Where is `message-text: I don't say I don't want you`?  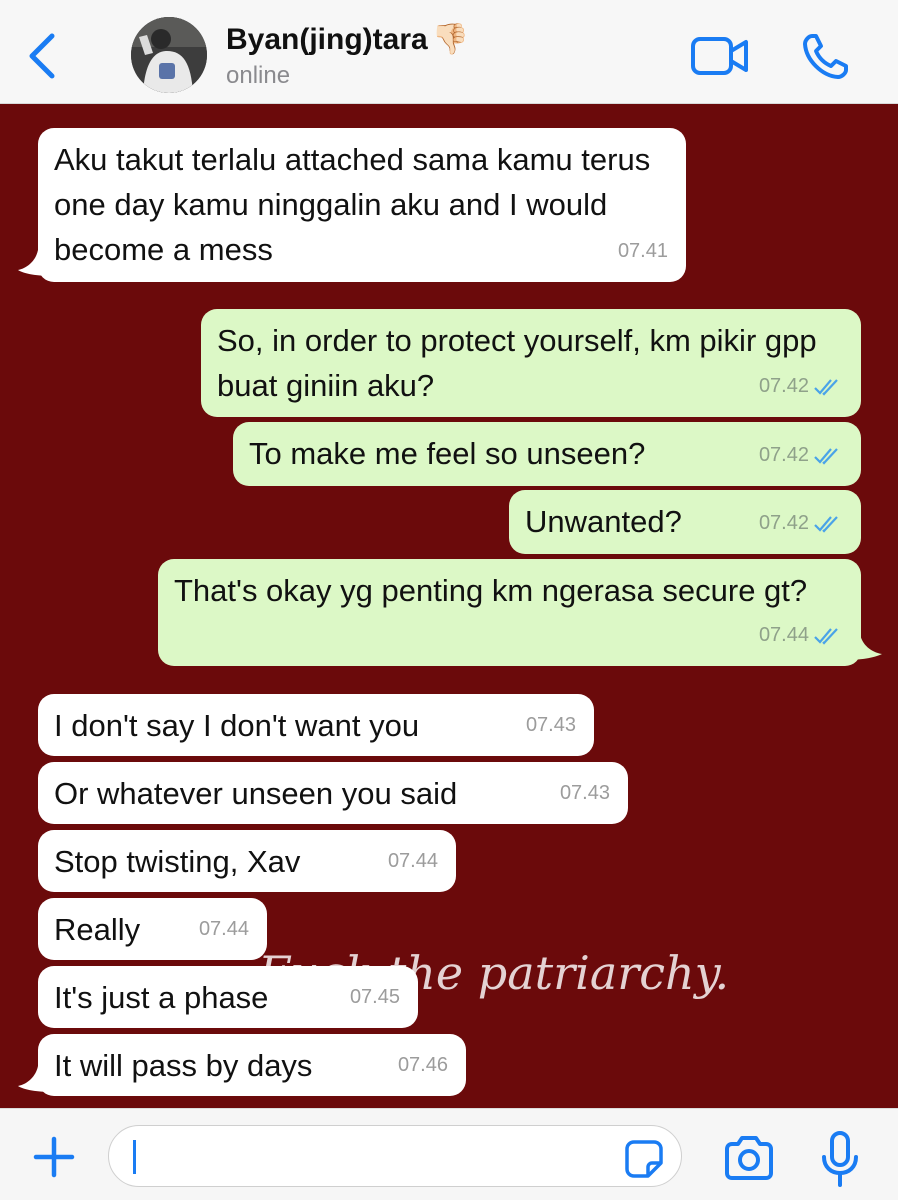 message-text: I don't say I don't want you is located at coordinates (237, 725).